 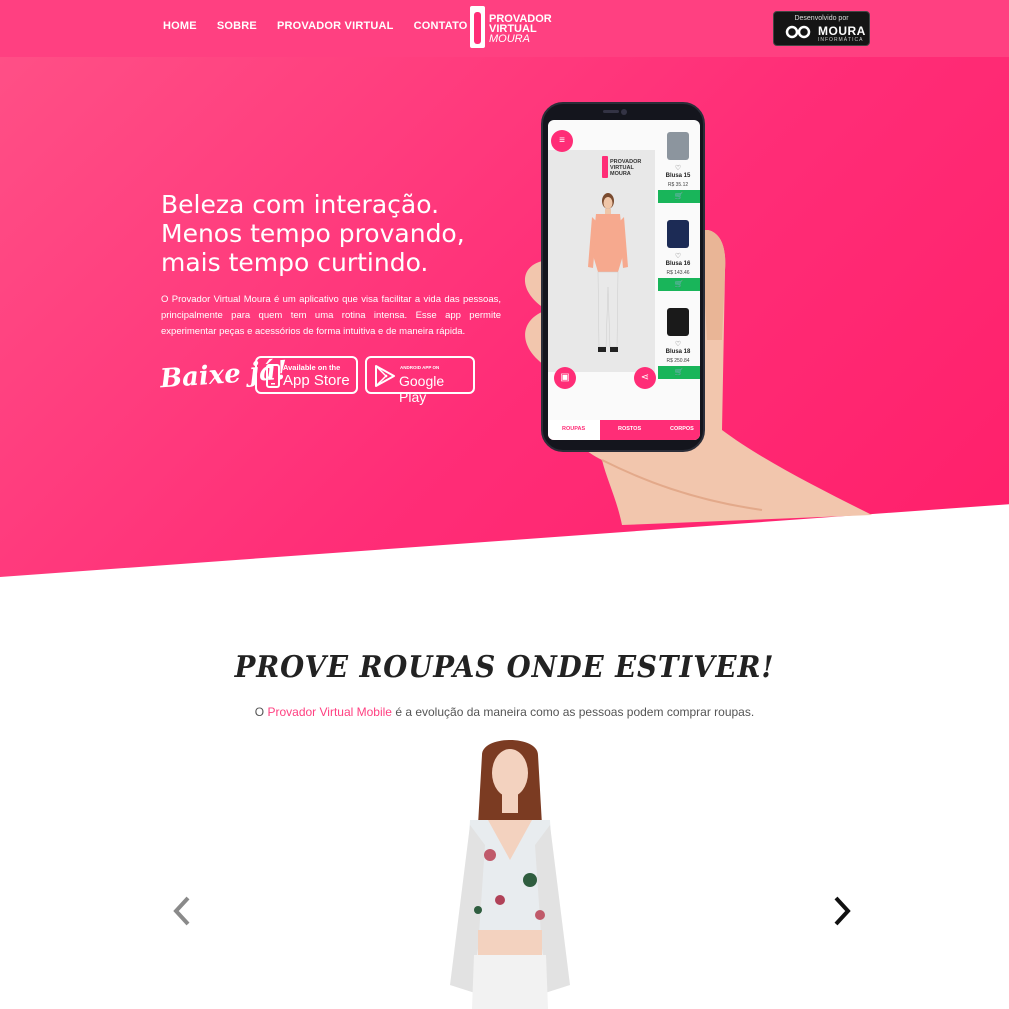 What do you see at coordinates (180, 26) in the screenshot?
I see `nav-home-link: HOME` at bounding box center [180, 26].